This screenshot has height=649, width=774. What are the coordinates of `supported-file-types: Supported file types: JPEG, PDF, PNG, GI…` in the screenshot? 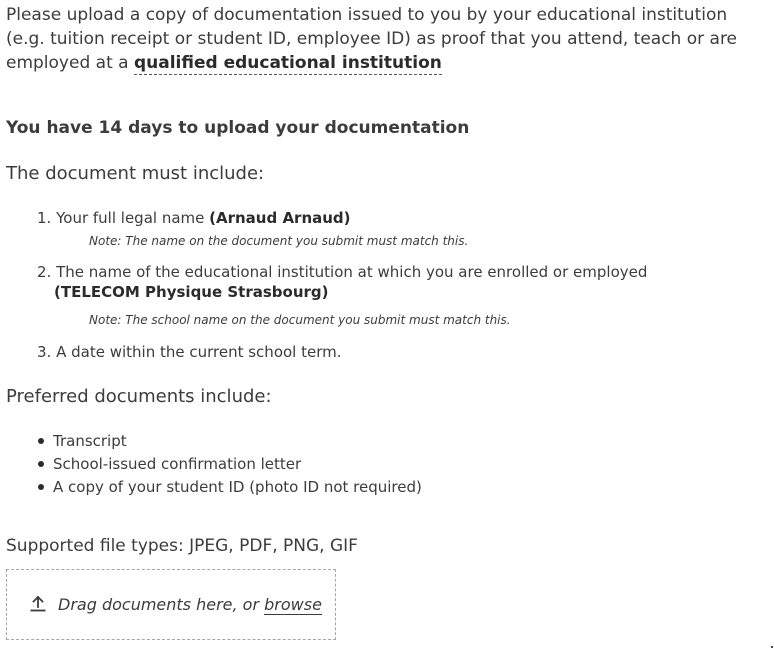 It's located at (182, 546).